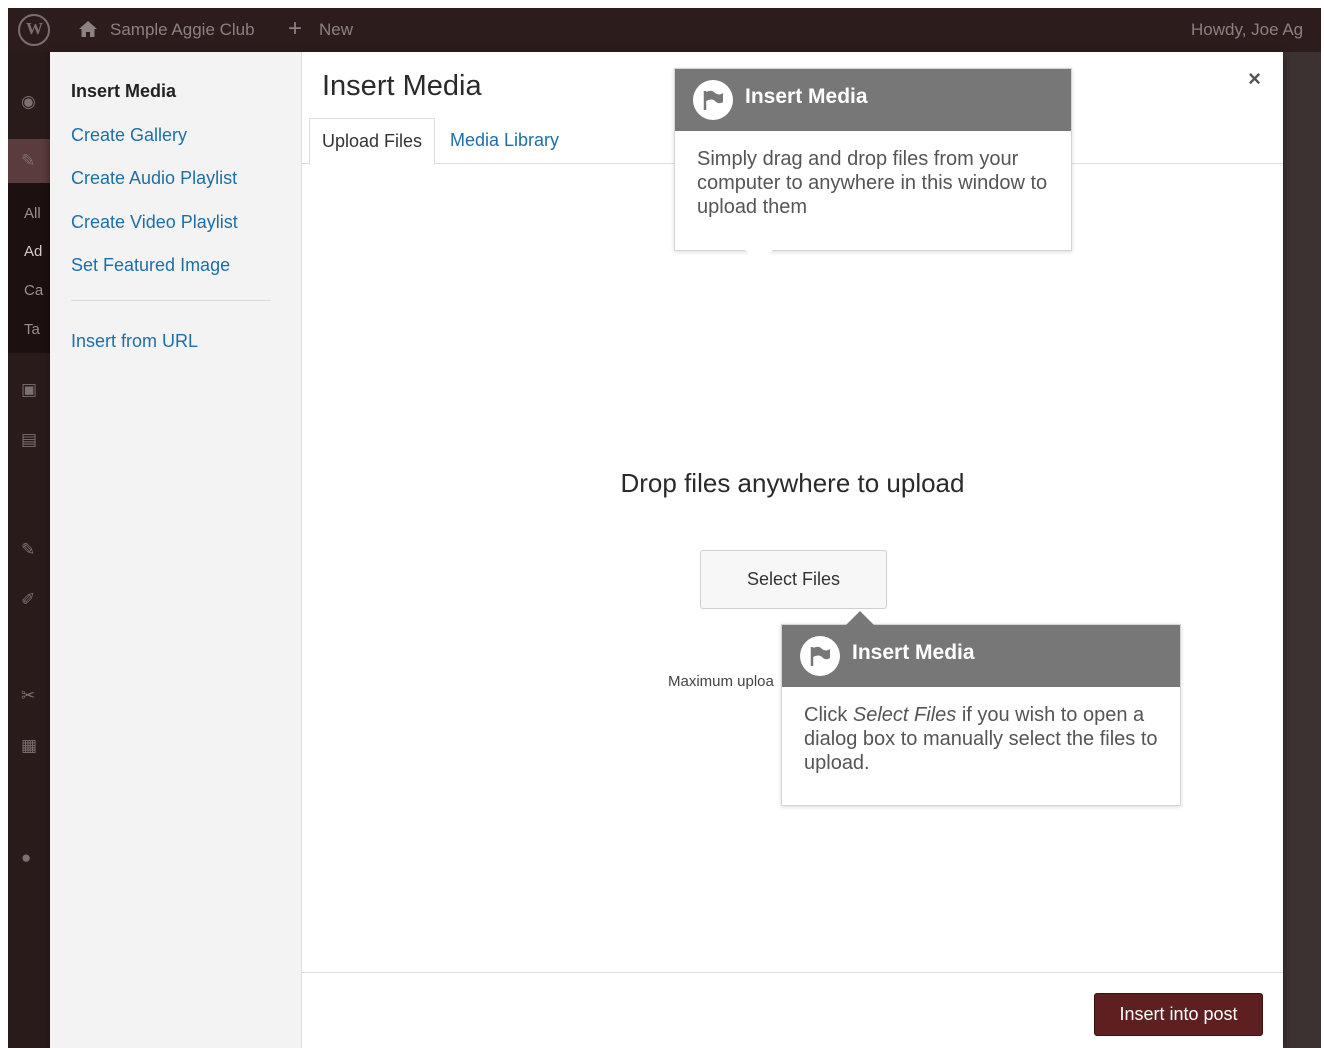 Image resolution: width=1324 pixels, height=1048 pixels. What do you see at coordinates (31, 390) in the screenshot?
I see `media-icon: ▣` at bounding box center [31, 390].